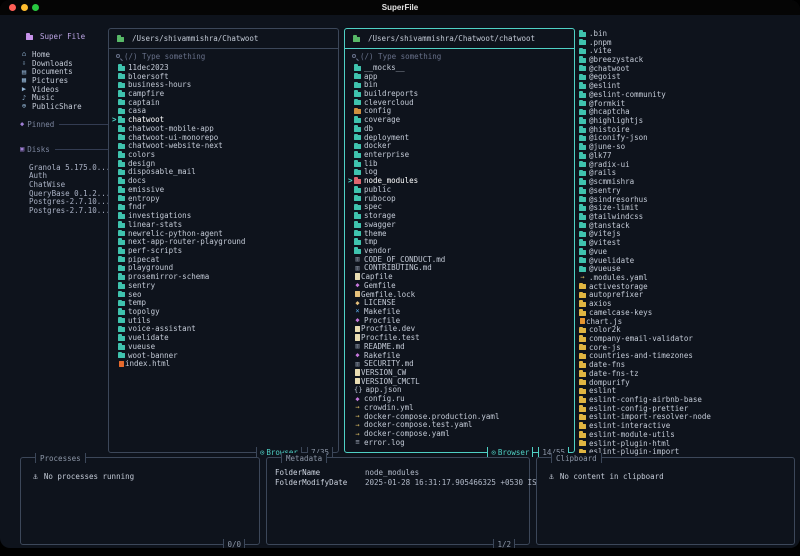 This screenshot has width=800, height=556. I want to click on sidebar-item: ▶ Videos, so click(64, 89).